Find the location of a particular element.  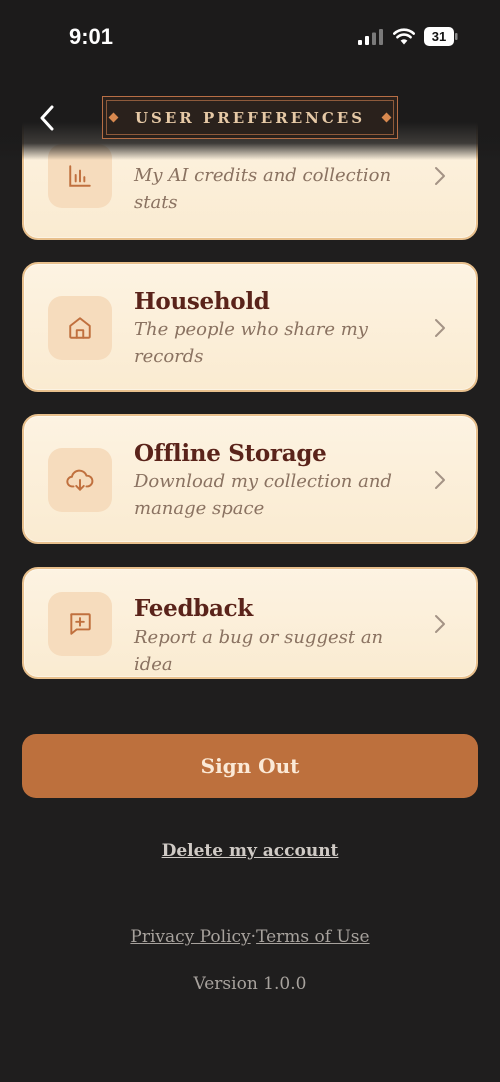

home-icon is located at coordinates (80, 328).